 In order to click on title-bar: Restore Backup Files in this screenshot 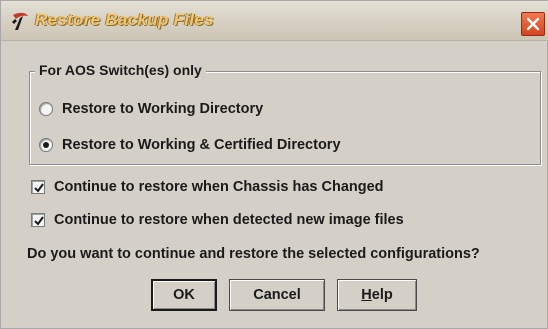, I will do `click(274, 21)`.